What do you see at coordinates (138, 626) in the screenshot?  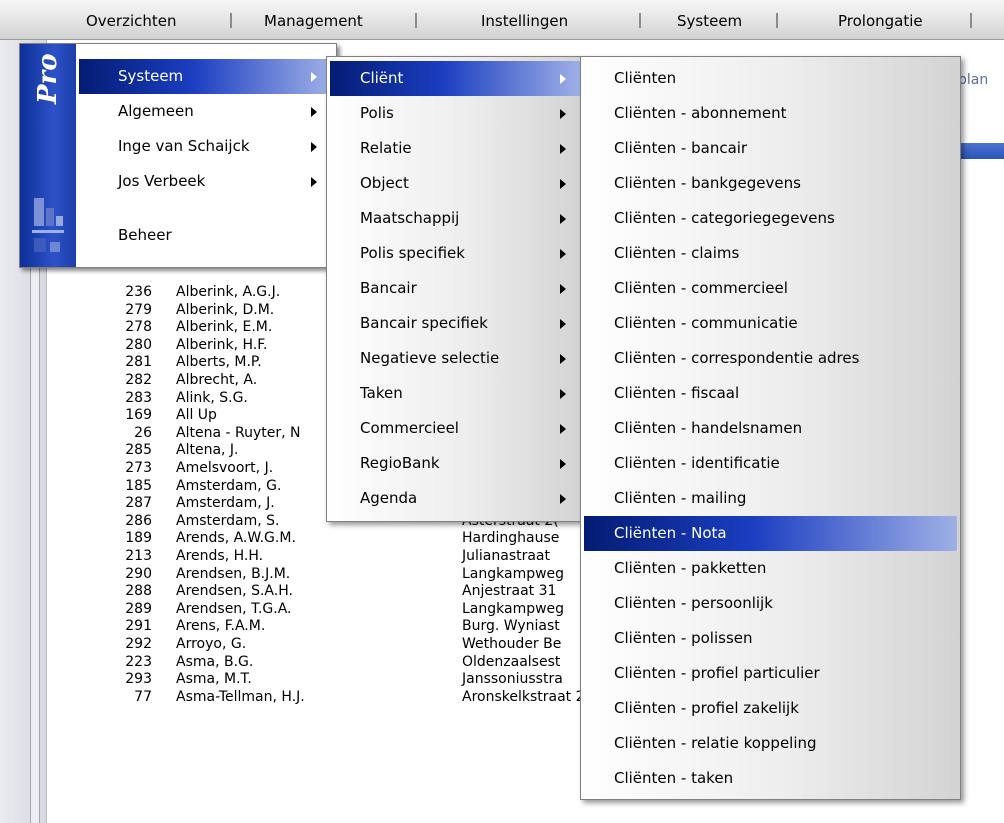 I see `client-number: 291` at bounding box center [138, 626].